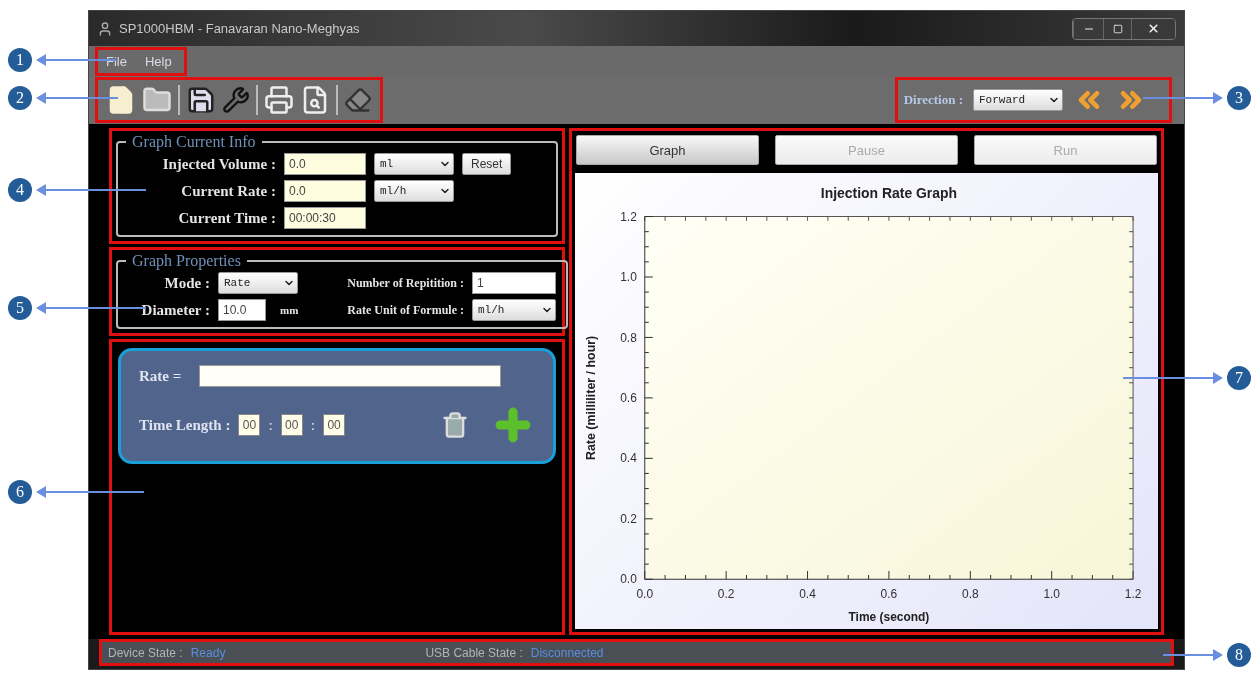  What do you see at coordinates (1193, 655) in the screenshot?
I see `callout-arrow` at bounding box center [1193, 655].